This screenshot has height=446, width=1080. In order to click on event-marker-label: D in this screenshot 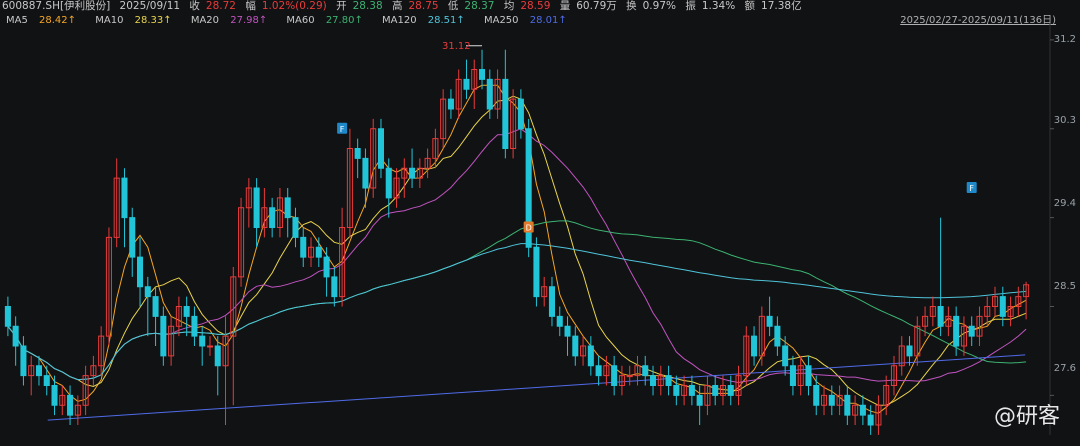, I will do `click(529, 228)`.